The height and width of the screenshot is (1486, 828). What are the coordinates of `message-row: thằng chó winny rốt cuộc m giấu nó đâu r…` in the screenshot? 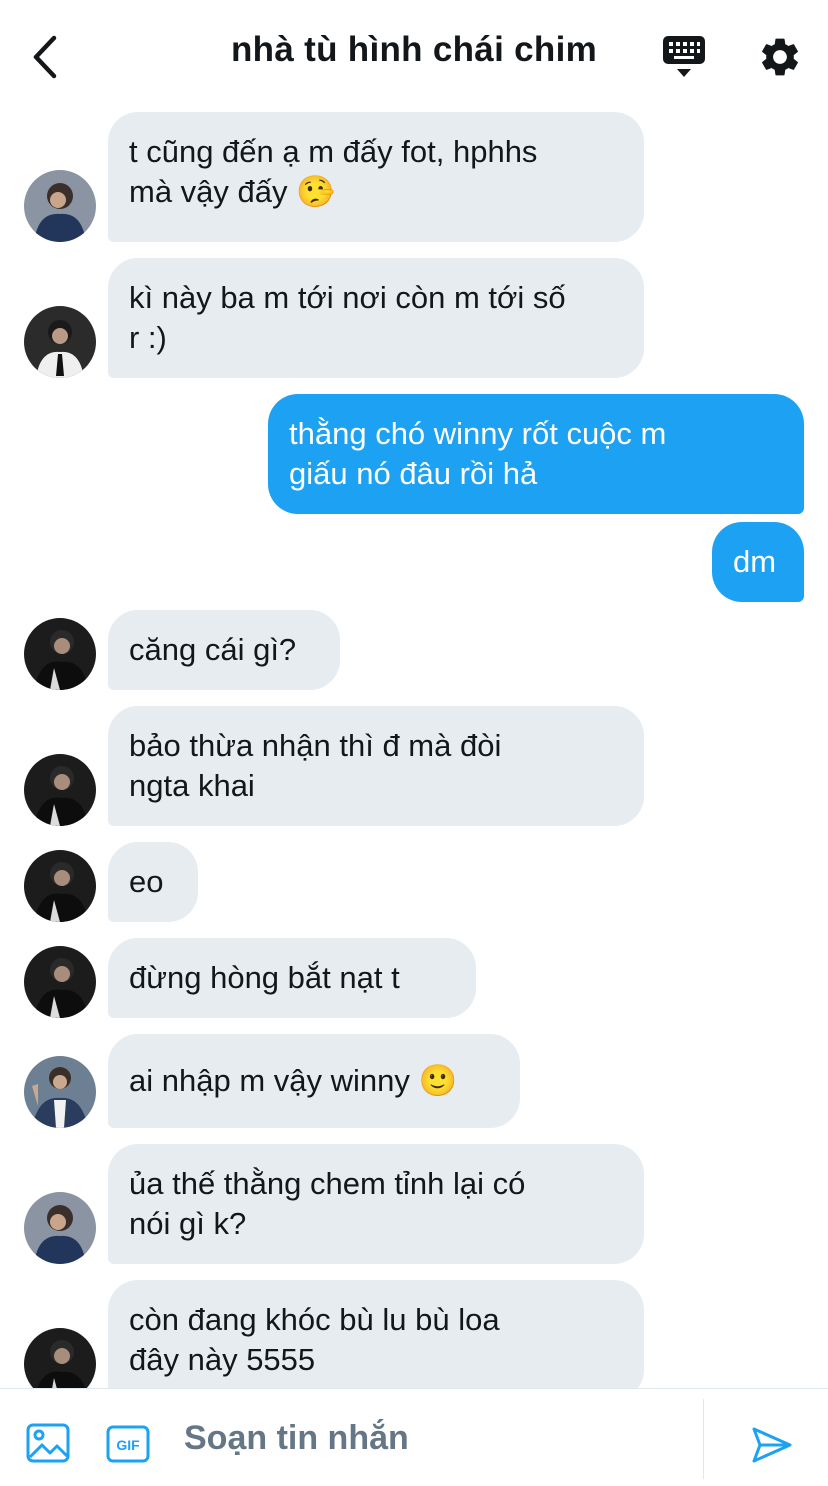 It's located at (414, 454).